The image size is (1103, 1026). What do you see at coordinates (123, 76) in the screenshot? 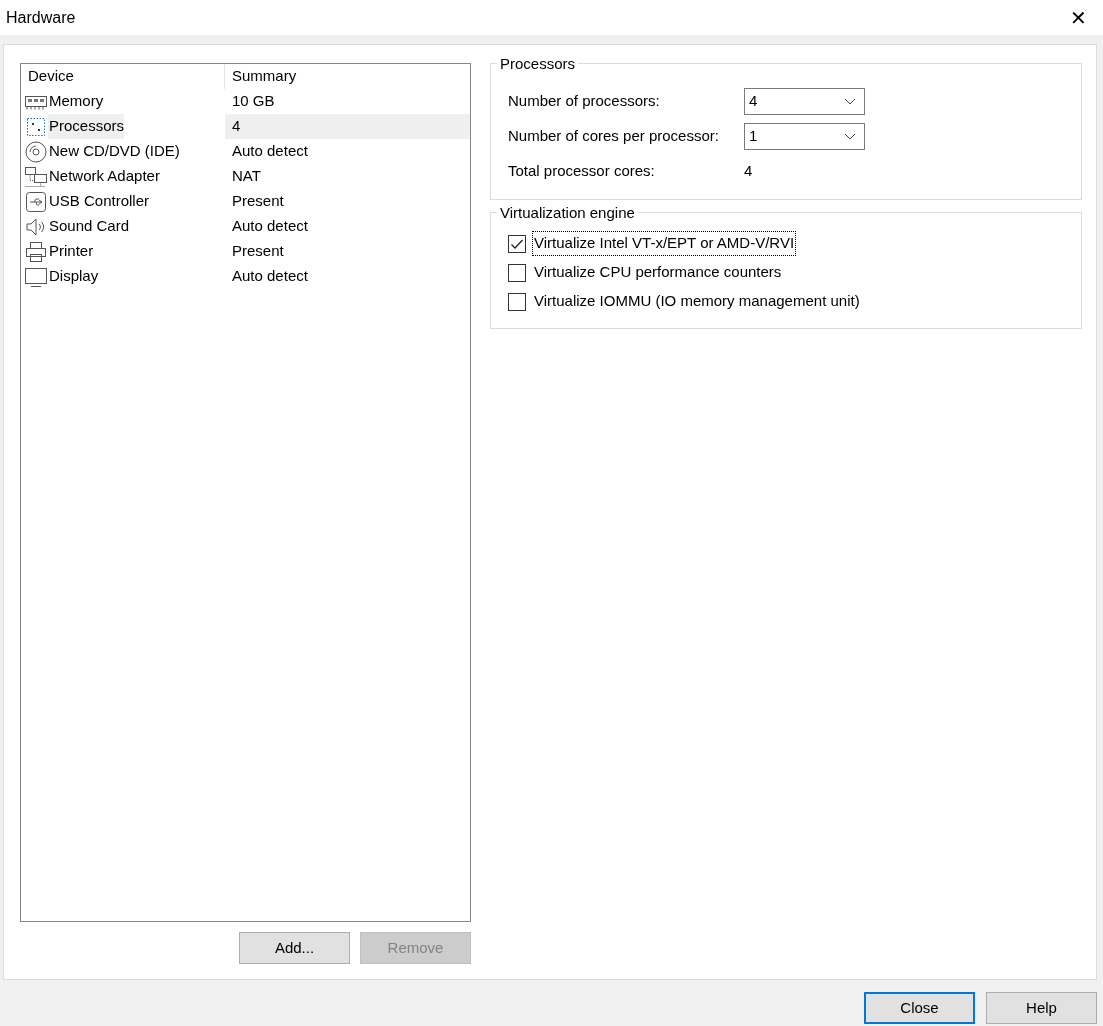
I see `column-header: Device` at bounding box center [123, 76].